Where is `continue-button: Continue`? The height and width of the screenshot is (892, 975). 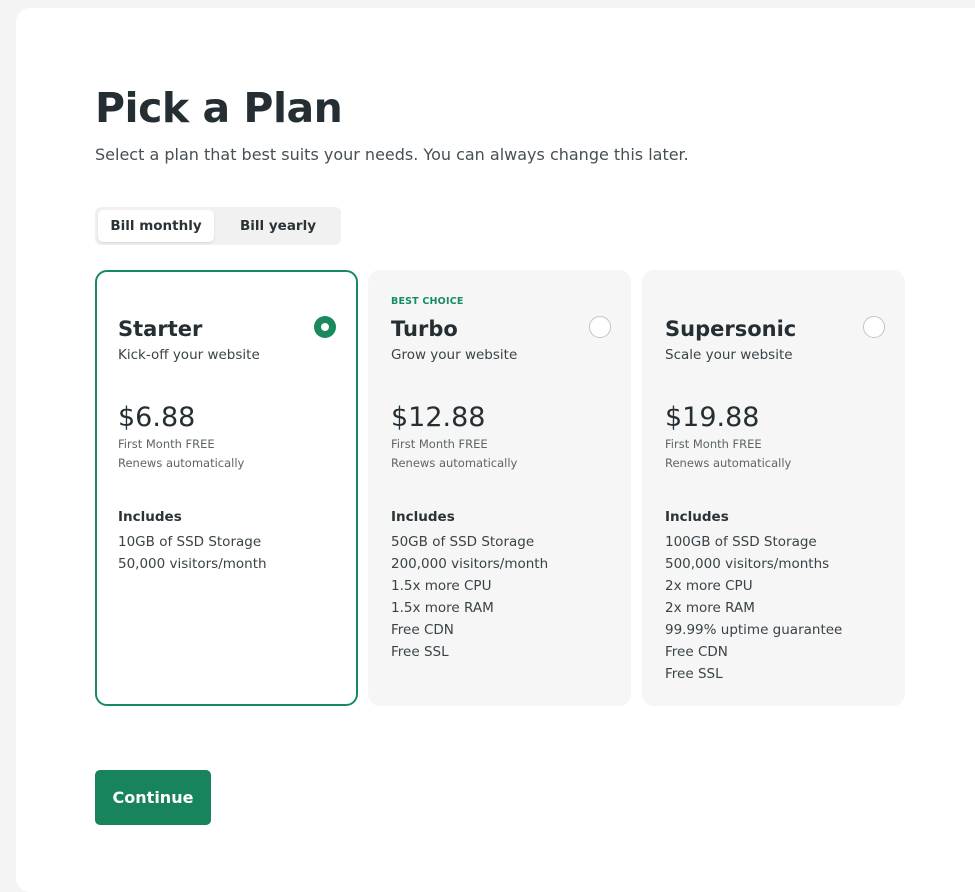
continue-button: Continue is located at coordinates (153, 797).